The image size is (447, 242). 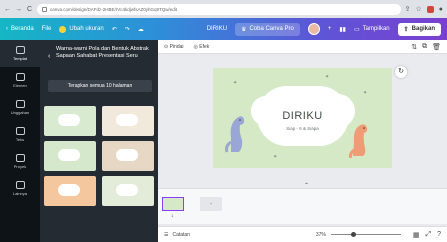 I want to click on zoom-slider-knob, so click(x=353, y=234).